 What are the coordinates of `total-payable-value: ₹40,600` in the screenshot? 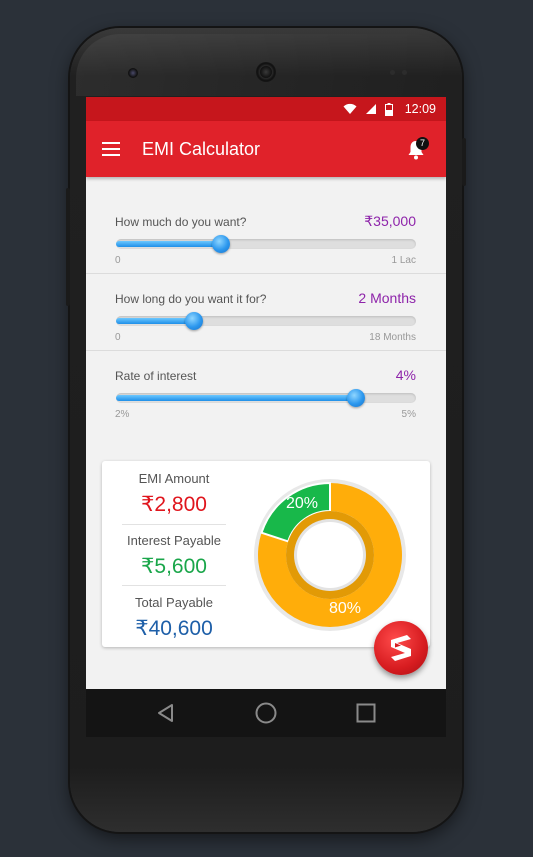 It's located at (174, 628).